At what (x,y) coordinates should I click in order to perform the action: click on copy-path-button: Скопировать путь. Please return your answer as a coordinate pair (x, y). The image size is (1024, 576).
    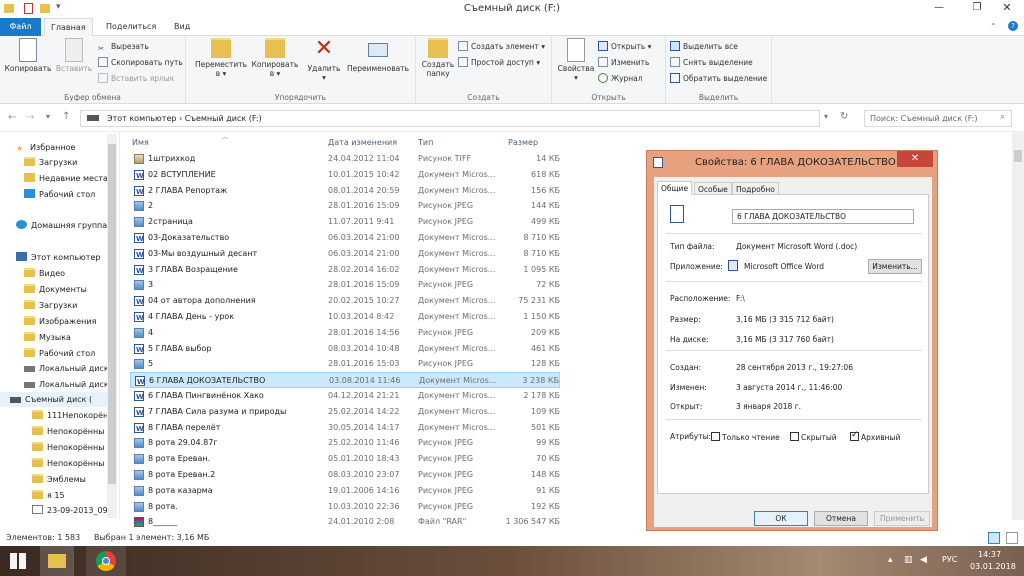
    Looking at the image, I should click on (140, 62).